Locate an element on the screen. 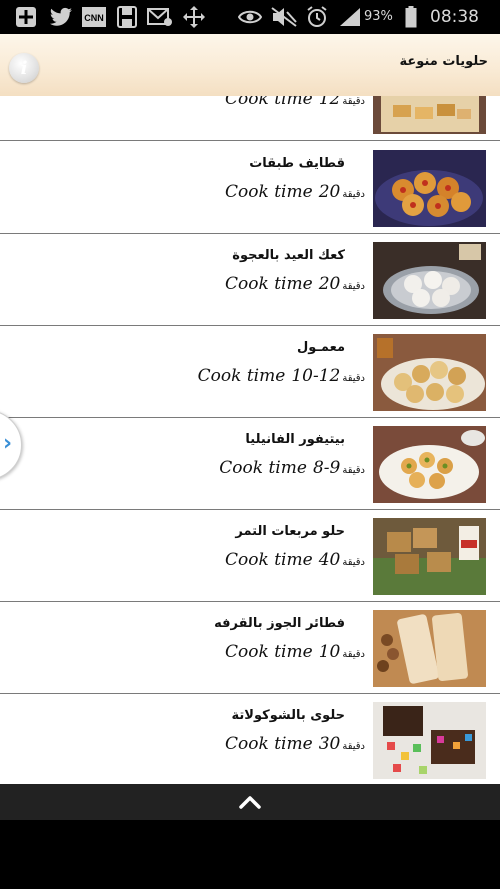  recipe-title: حلوى بالشوكولاتة is located at coordinates (288, 715).